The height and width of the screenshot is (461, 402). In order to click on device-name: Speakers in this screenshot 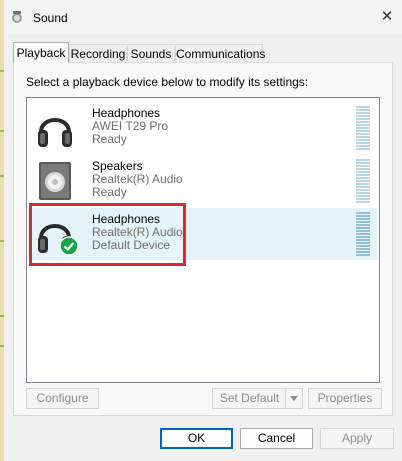, I will do `click(117, 166)`.